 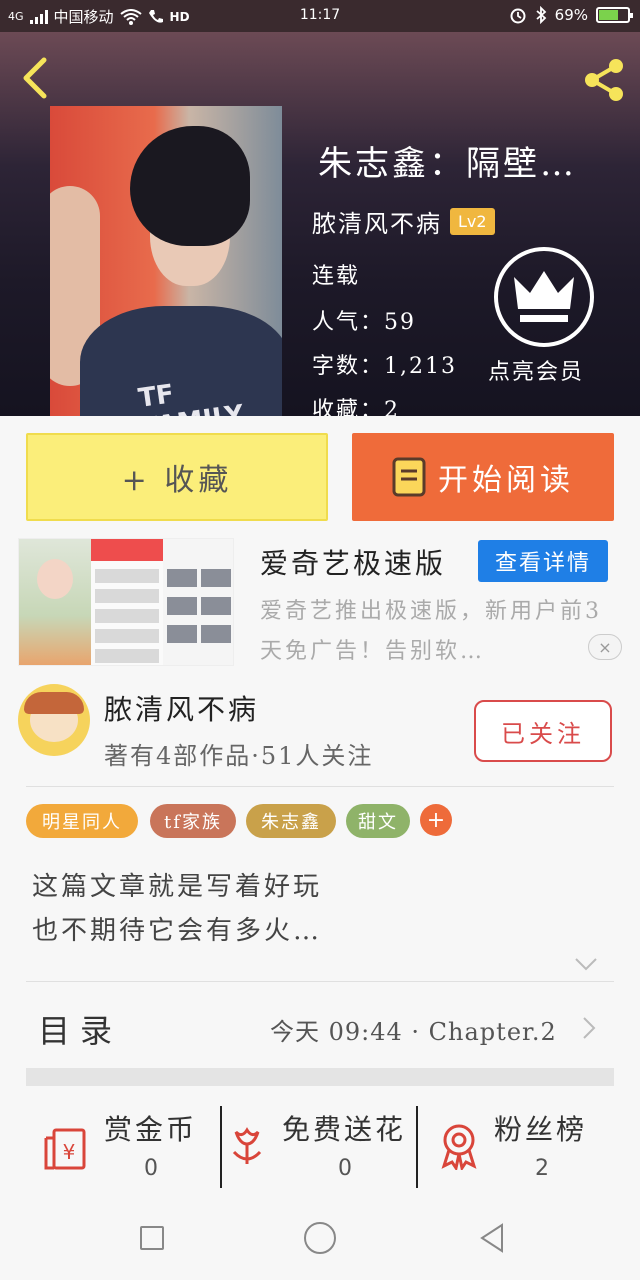 I want to click on author-name: 脓清风不病, so click(x=377, y=221).